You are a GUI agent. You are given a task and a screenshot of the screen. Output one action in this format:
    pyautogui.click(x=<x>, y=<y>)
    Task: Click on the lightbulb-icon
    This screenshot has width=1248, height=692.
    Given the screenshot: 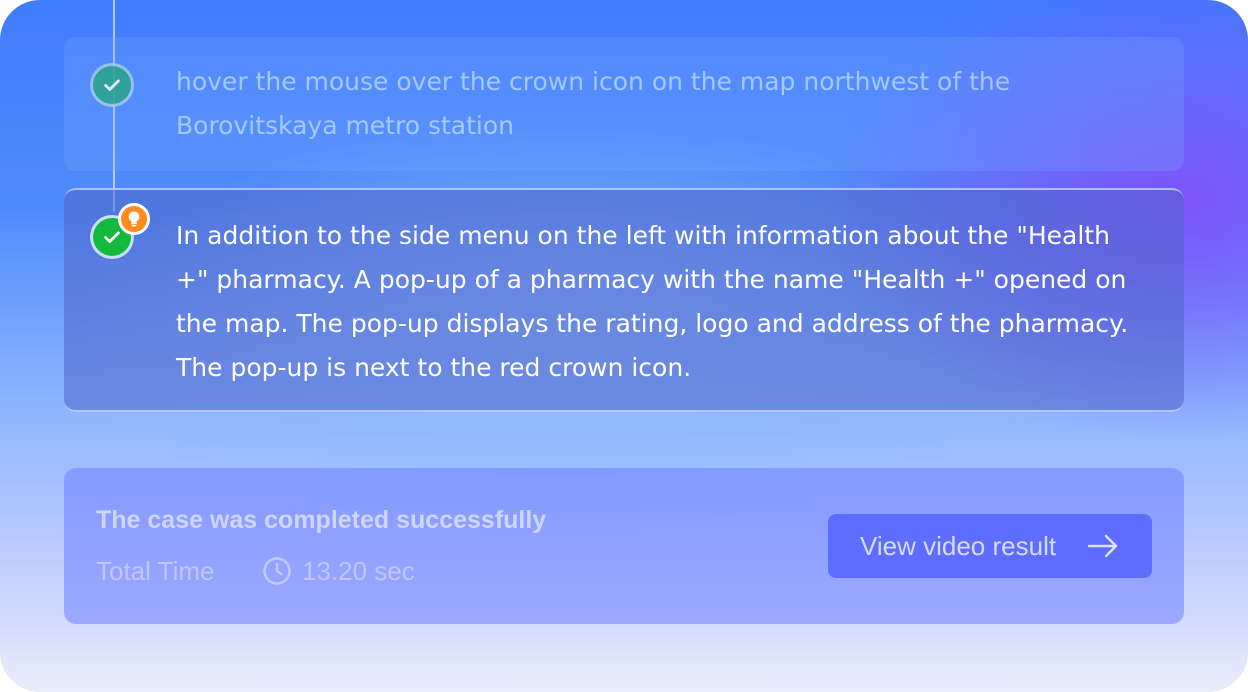 What is the action you would take?
    pyautogui.click(x=134, y=219)
    